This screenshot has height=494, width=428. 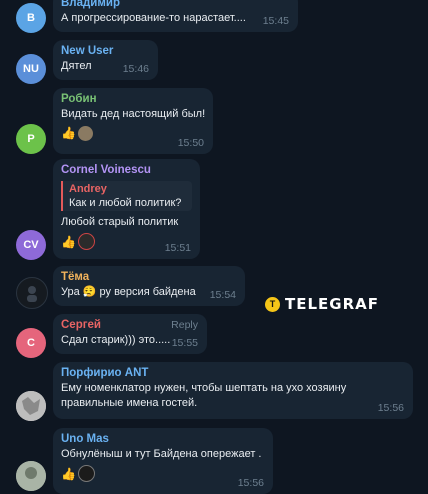 I want to click on author-name: Cornel Voinescu, so click(x=126, y=170).